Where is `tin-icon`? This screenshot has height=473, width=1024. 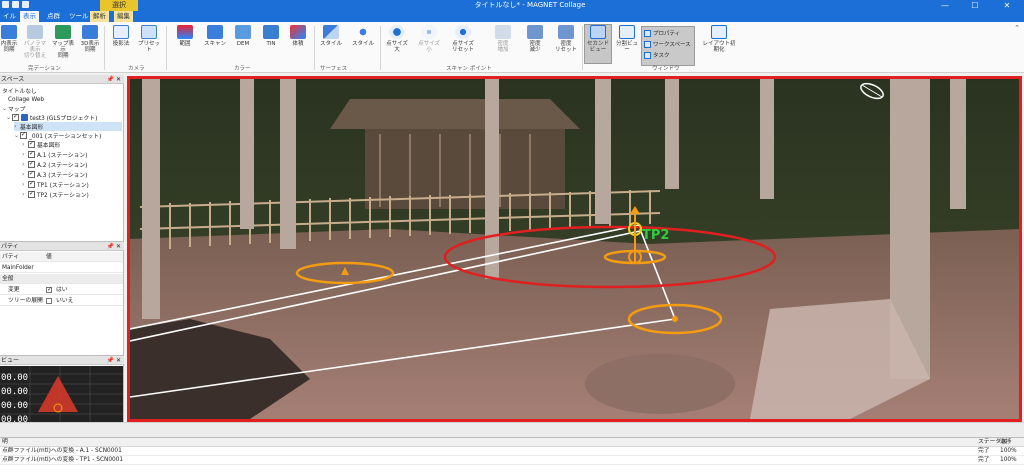
tin-icon is located at coordinates (271, 32).